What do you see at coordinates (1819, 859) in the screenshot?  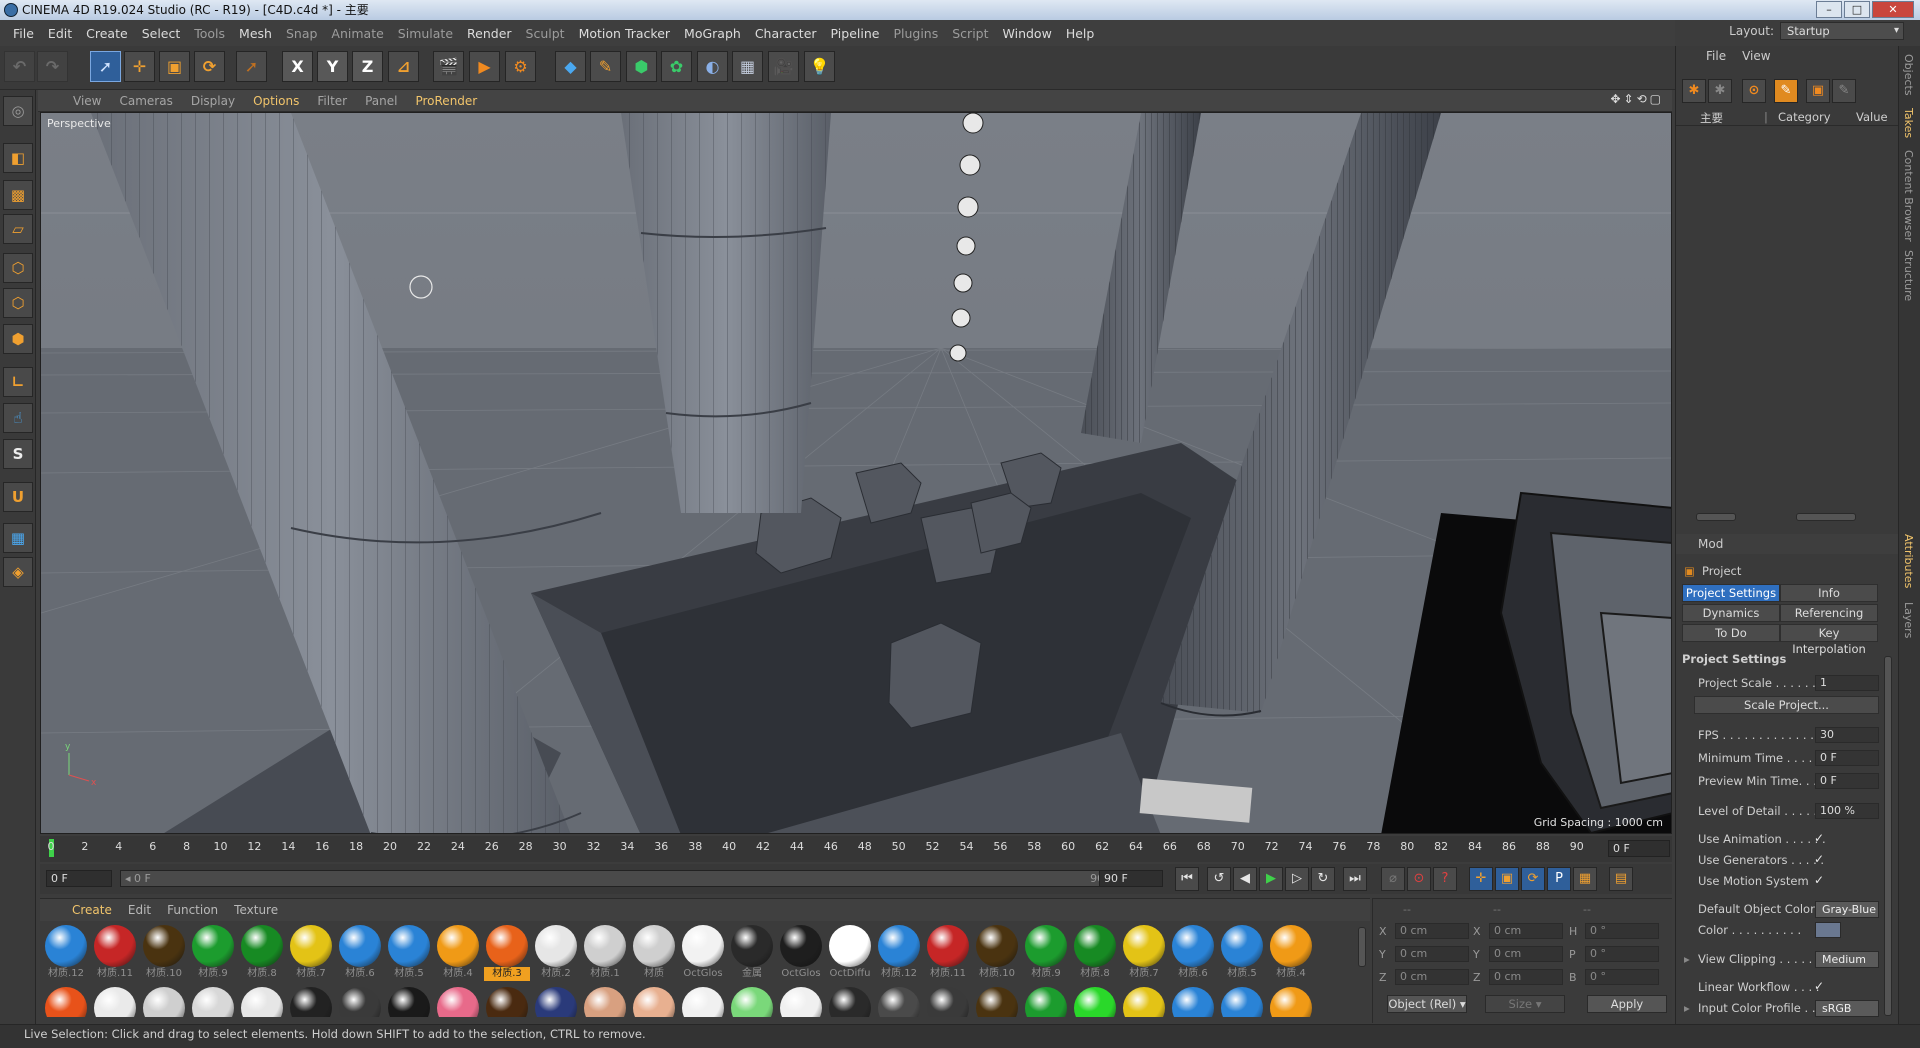 I see `use-generators-checkbox: ✓` at bounding box center [1819, 859].